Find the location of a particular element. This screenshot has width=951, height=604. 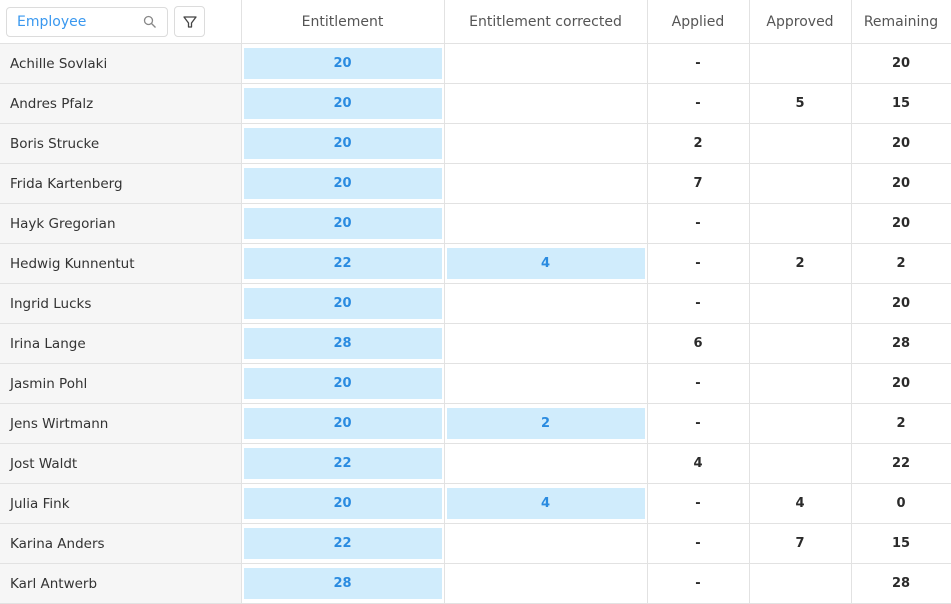

filter-button is located at coordinates (189, 21).